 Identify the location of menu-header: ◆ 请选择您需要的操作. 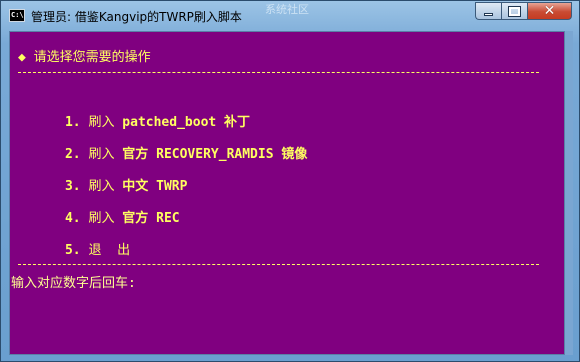
(84, 57).